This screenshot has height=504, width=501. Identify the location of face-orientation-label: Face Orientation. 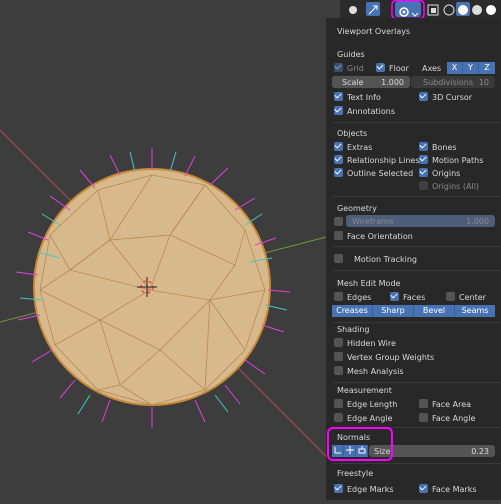
(380, 236).